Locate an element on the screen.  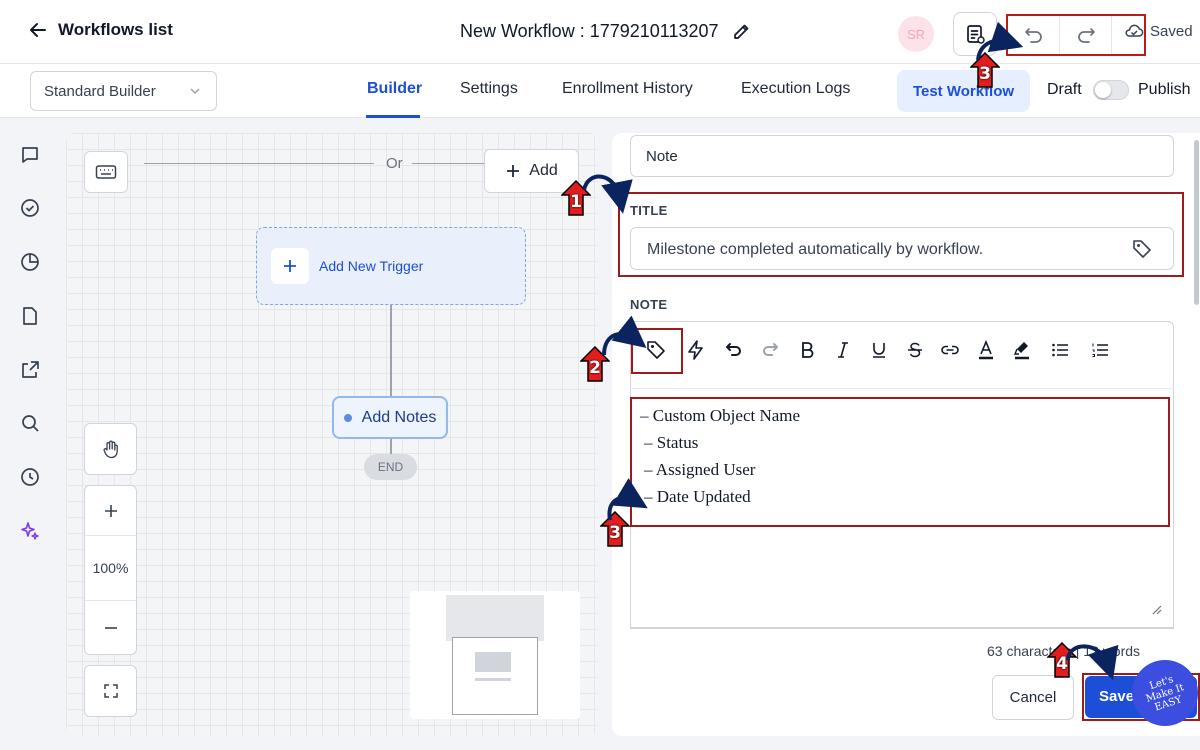
zoom-level: 100% is located at coordinates (110, 568).